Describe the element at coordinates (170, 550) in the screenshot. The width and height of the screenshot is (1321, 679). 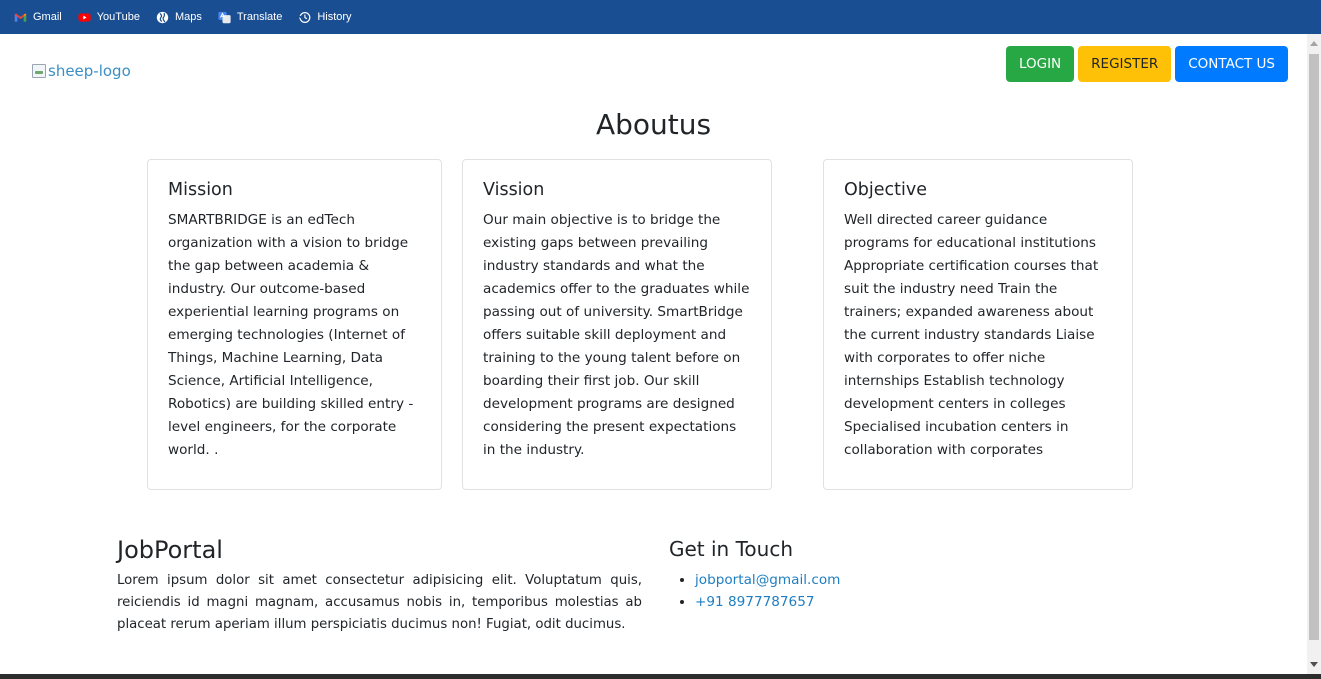
I see `footer-brand-title: JobPortal` at that location.